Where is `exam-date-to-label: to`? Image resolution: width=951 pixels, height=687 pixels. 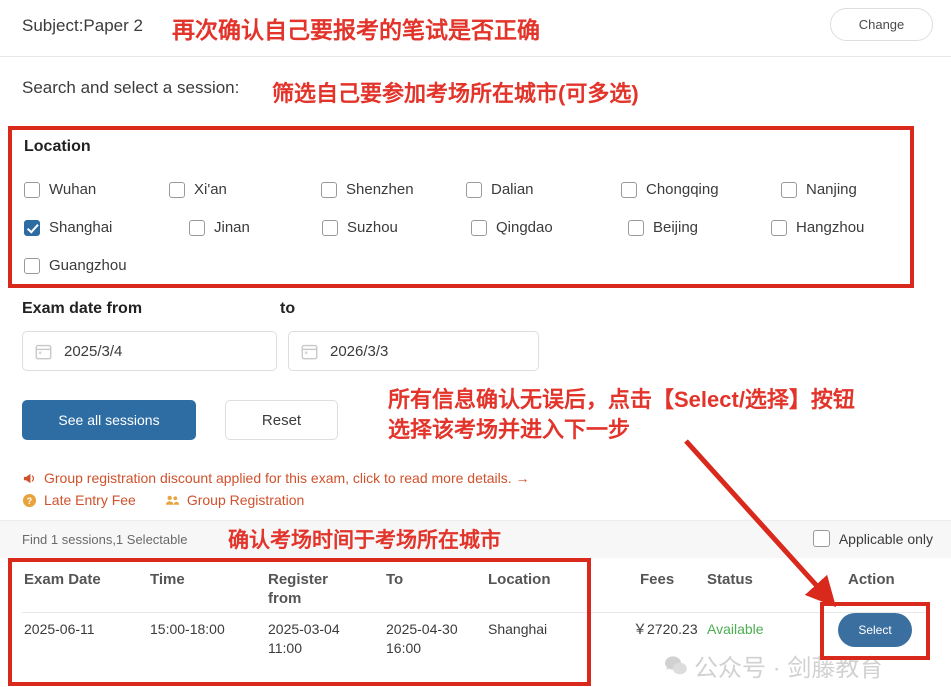
exam-date-to-label: to is located at coordinates (288, 308).